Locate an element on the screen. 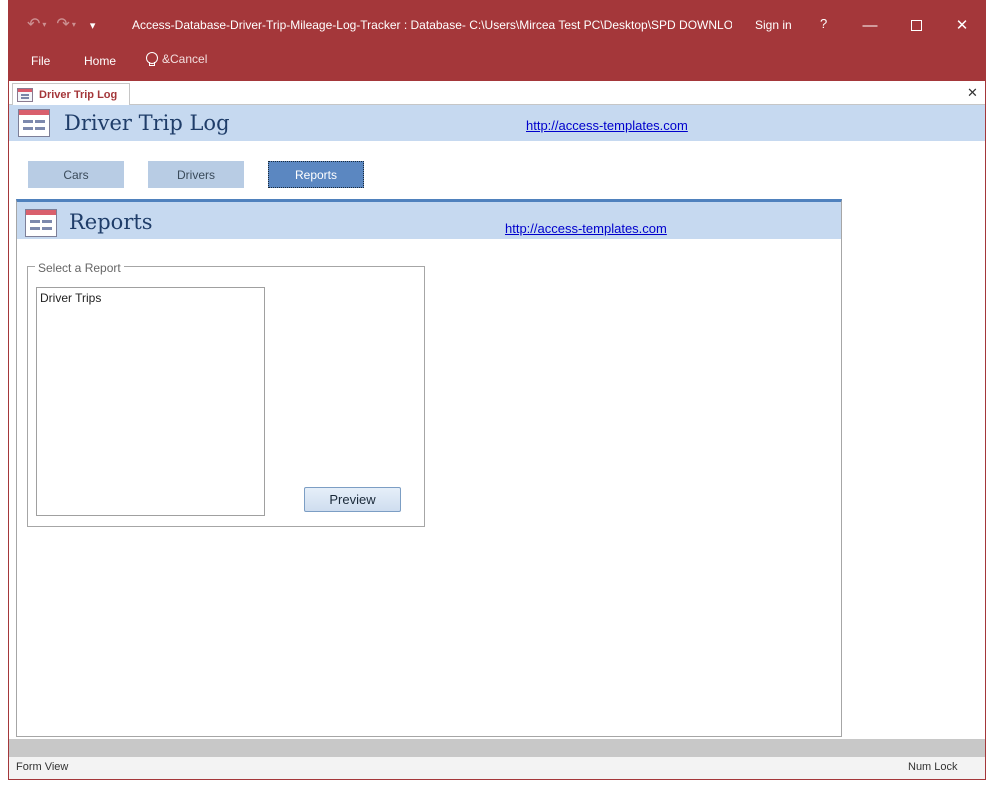 Image resolution: width=994 pixels, height=786 pixels. num-lock-status: Num Lock is located at coordinates (933, 767).